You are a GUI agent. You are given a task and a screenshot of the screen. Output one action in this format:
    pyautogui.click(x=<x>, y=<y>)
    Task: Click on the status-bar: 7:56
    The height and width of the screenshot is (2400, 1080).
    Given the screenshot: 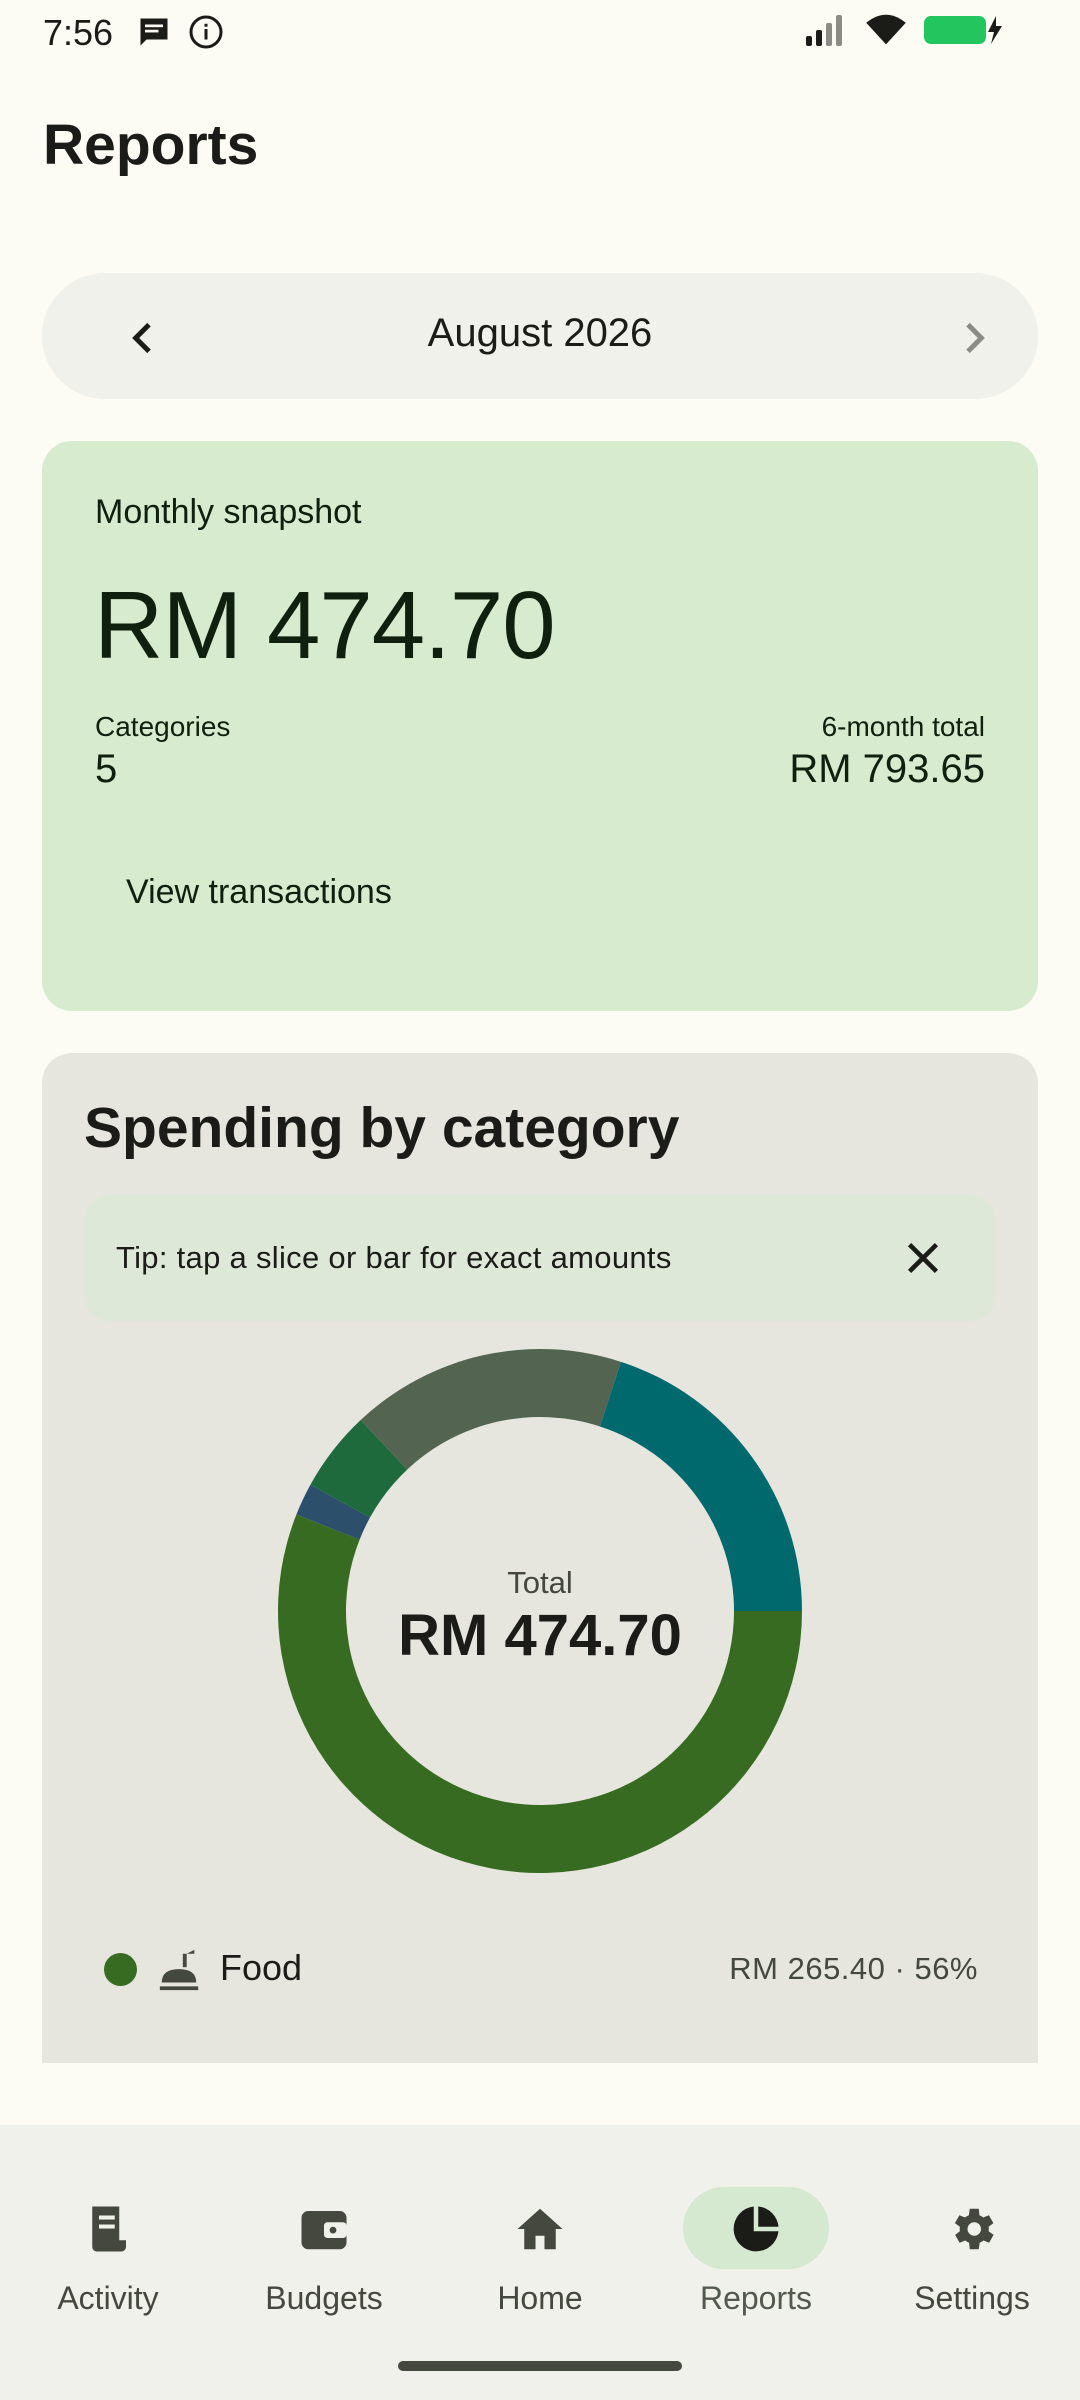 What is the action you would take?
    pyautogui.click(x=540, y=32)
    